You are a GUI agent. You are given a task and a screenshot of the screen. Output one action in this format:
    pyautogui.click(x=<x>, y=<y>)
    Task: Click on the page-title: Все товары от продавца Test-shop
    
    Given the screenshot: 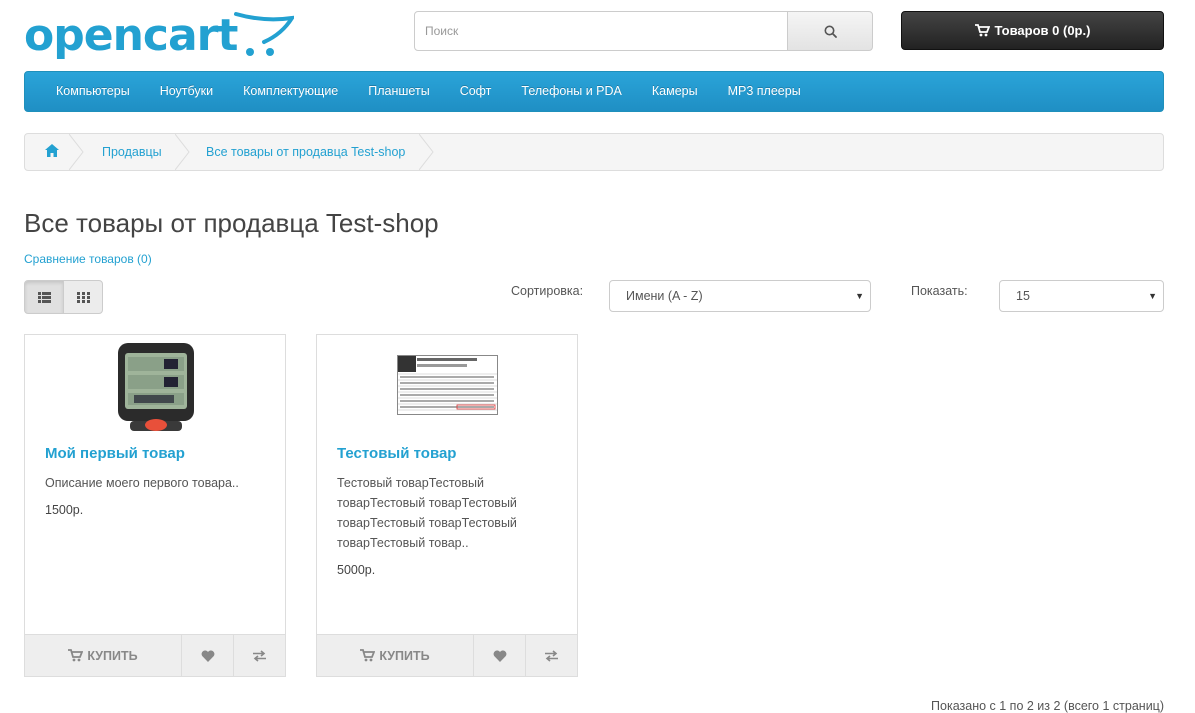 What is the action you would take?
    pyautogui.click(x=231, y=223)
    